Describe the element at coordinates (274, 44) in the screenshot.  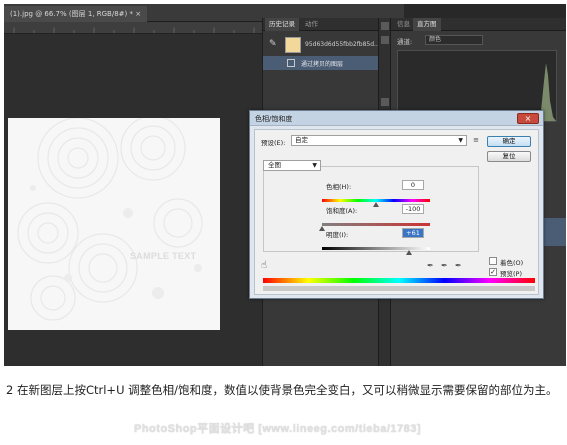
I see `history-brush-icon: ✎` at that location.